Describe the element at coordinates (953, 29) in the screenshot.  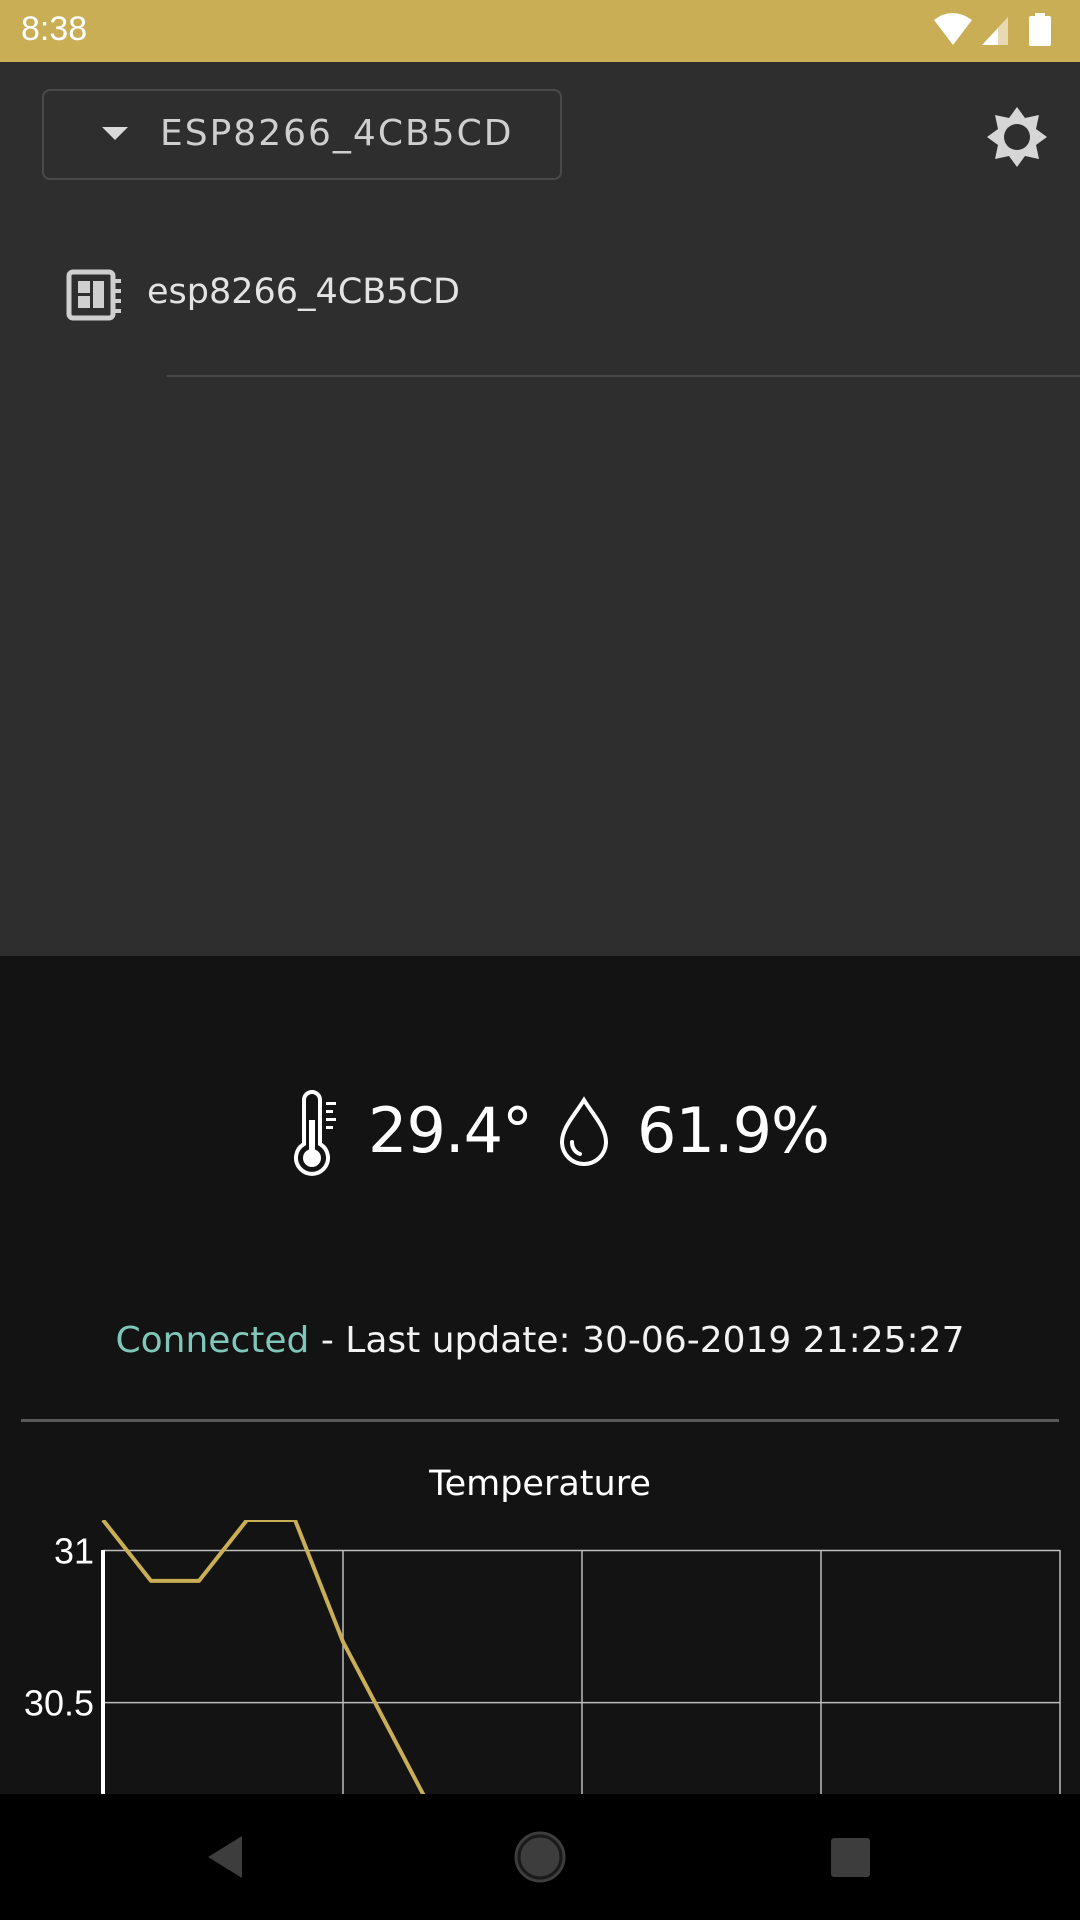
I see `wifi-icon` at that location.